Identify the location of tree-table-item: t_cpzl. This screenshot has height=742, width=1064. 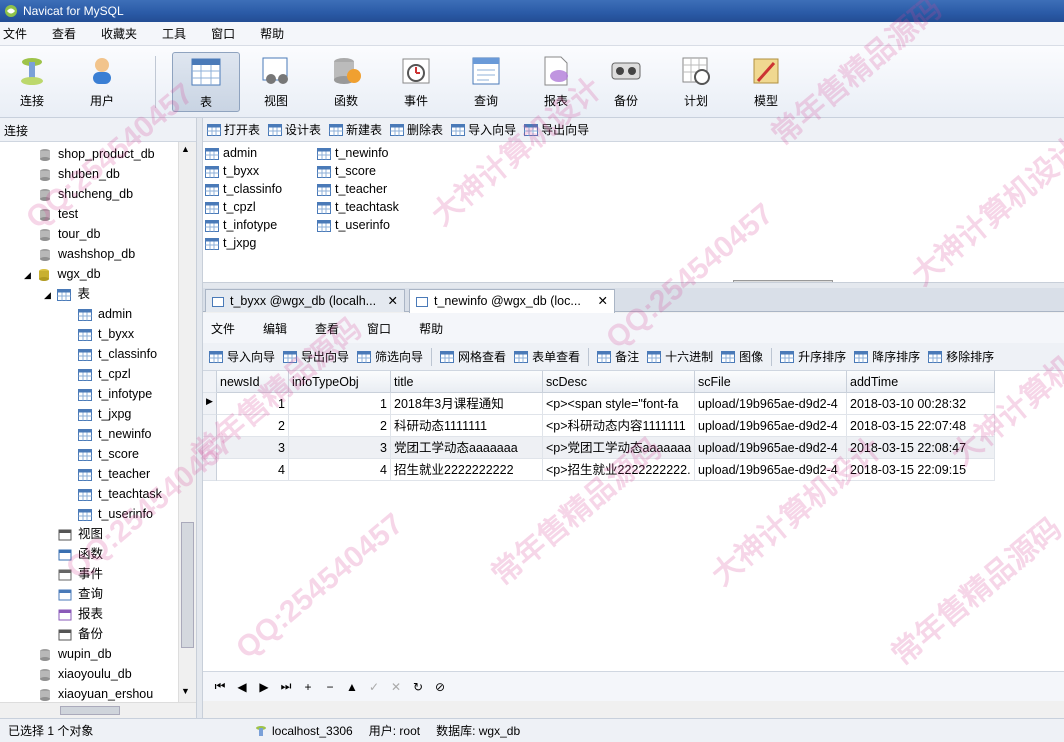
(104, 374).